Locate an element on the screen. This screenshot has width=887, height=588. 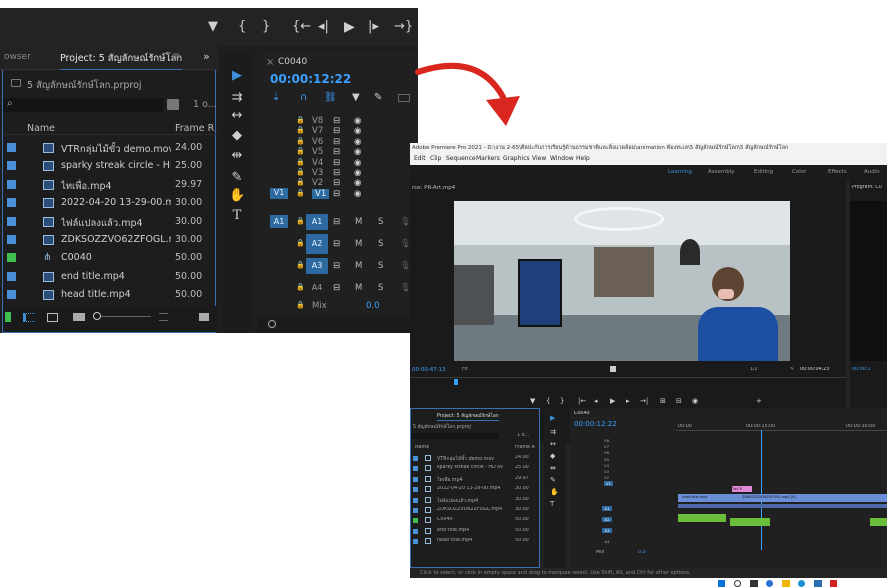
name-column-header: Name is located at coordinates (41, 128).